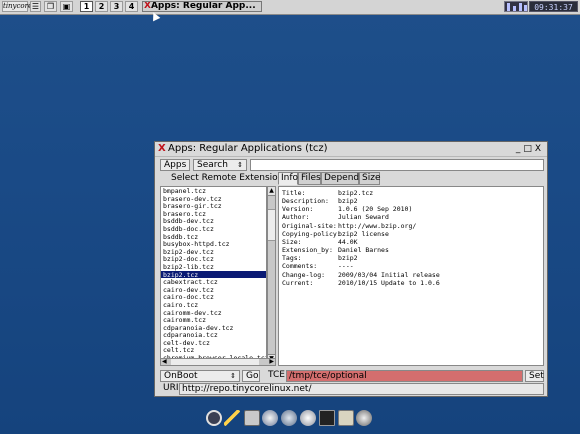  Describe the element at coordinates (348, 241) in the screenshot. I see `info-value: 44.0K` at that location.